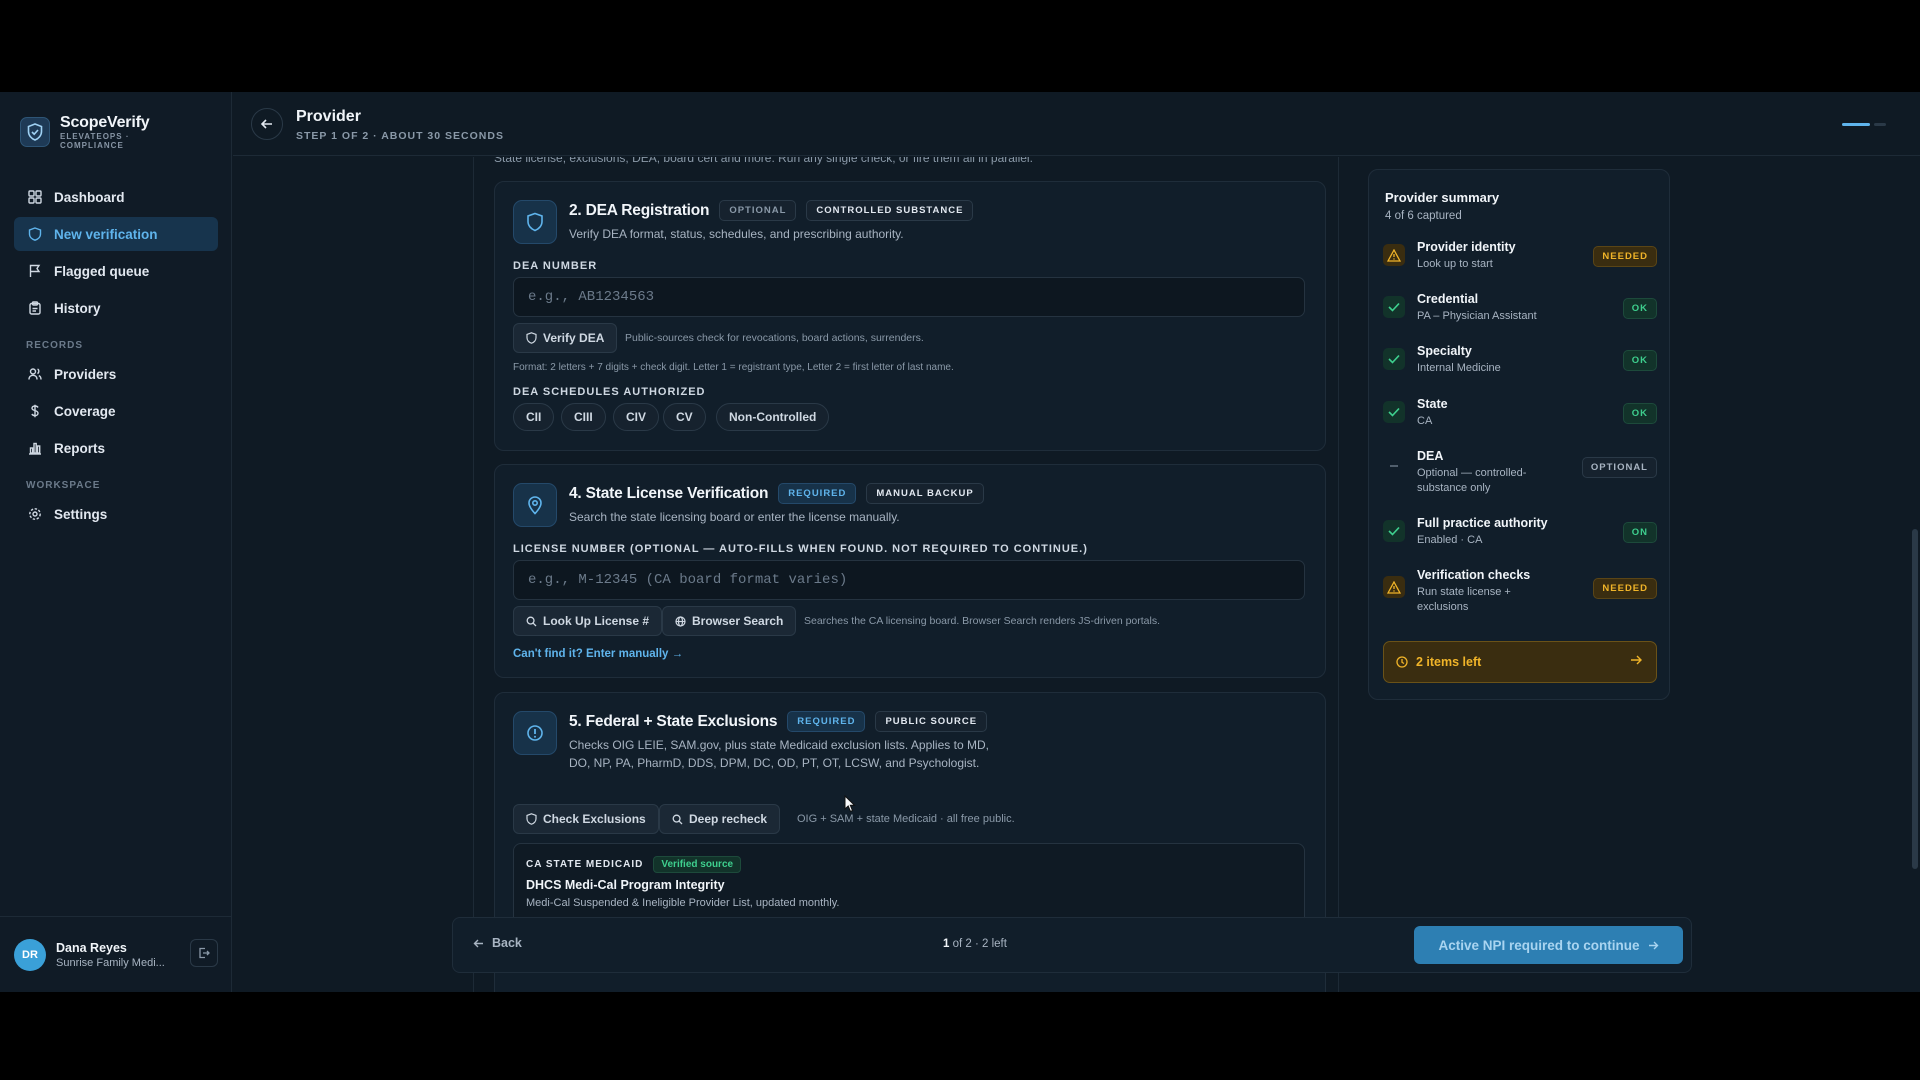 Image resolution: width=1920 pixels, height=1080 pixels. Describe the element at coordinates (697, 864) in the screenshot. I see `verified-source-badge: Verified source` at that location.